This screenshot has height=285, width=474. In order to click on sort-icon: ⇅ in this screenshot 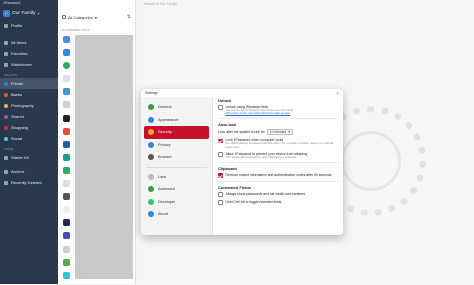, I will do `click(129, 17)`.